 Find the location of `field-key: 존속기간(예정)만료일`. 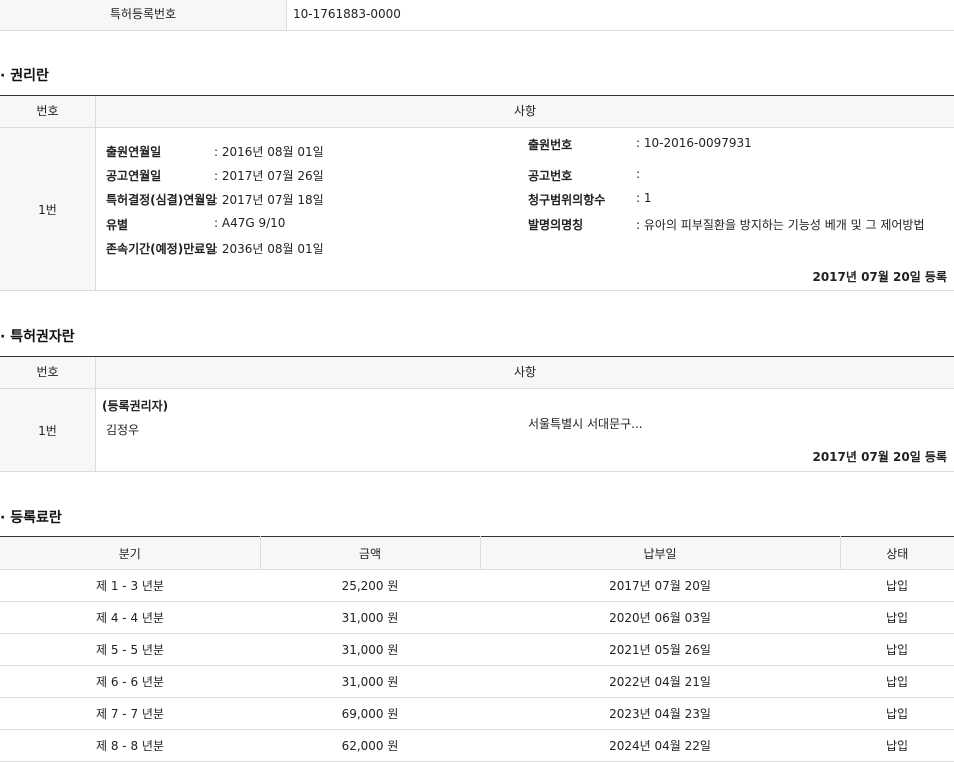

field-key: 존속기간(예정)만료일 is located at coordinates (161, 249).